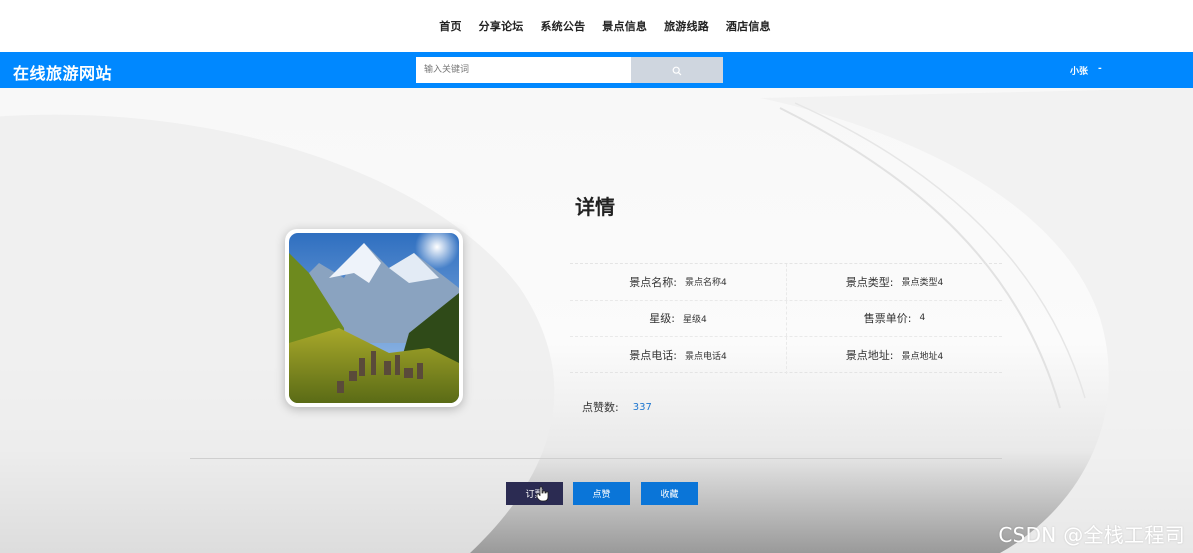 This screenshot has width=1193, height=553. What do you see at coordinates (1100, 70) in the screenshot?
I see `user-menu-caret: -` at bounding box center [1100, 70].